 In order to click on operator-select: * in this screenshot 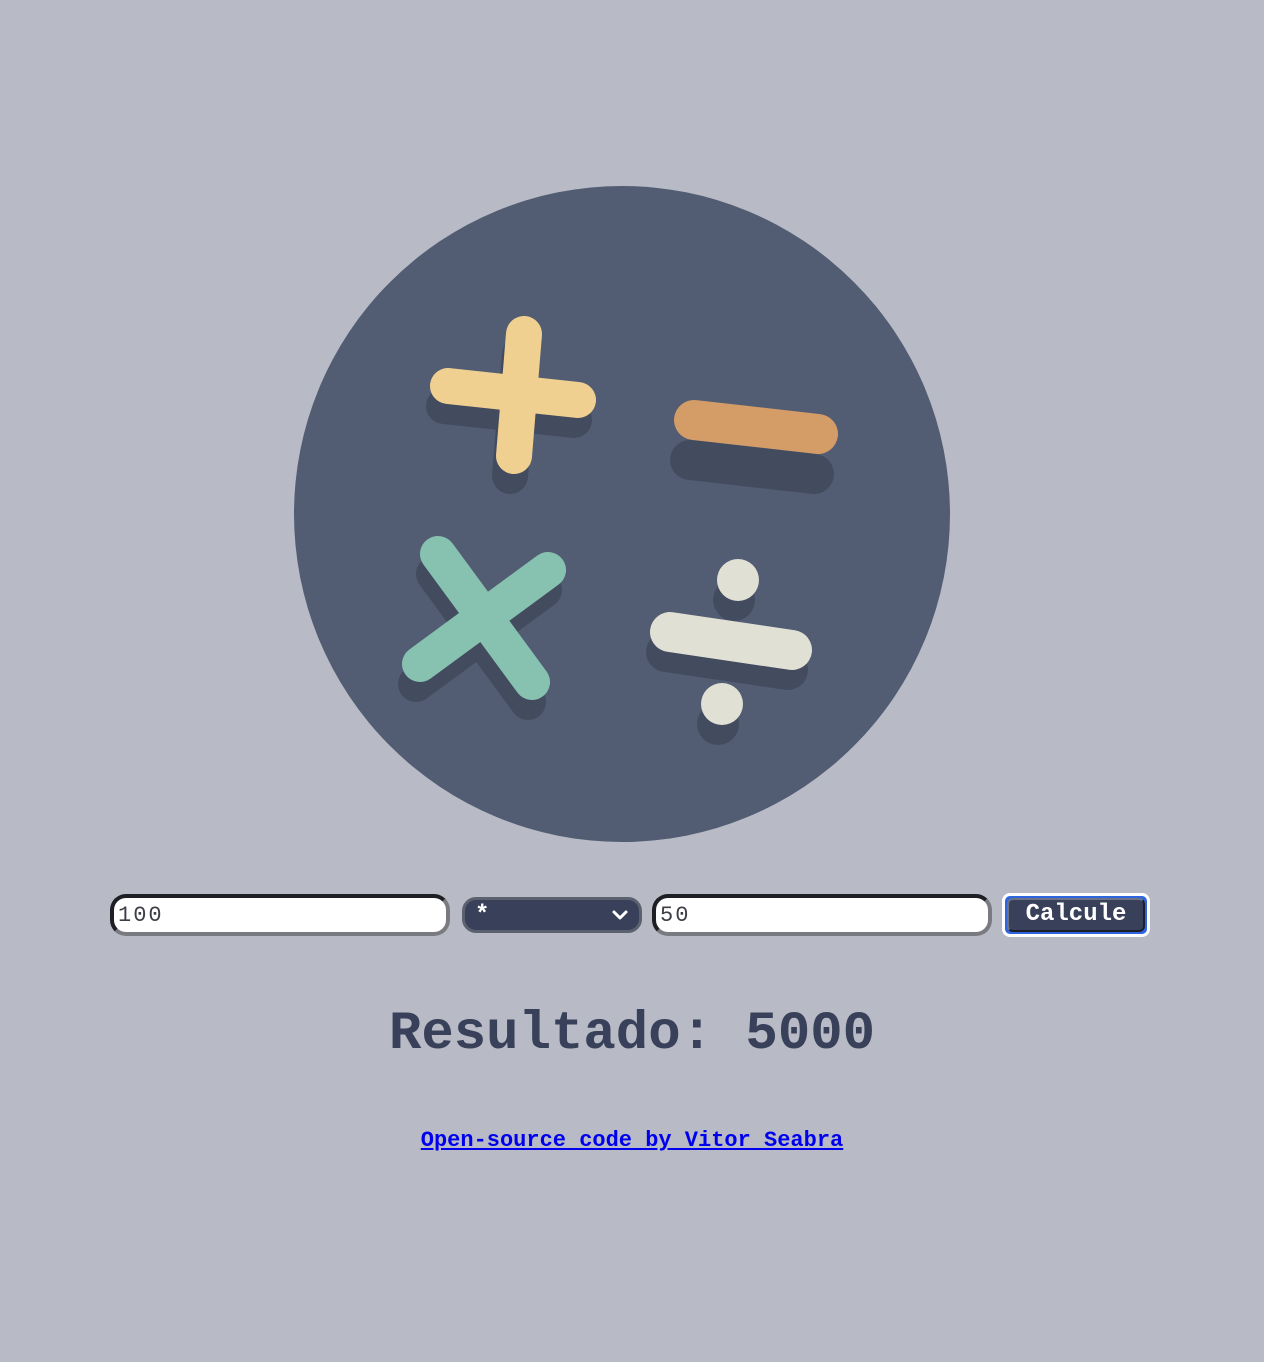, I will do `click(552, 915)`.